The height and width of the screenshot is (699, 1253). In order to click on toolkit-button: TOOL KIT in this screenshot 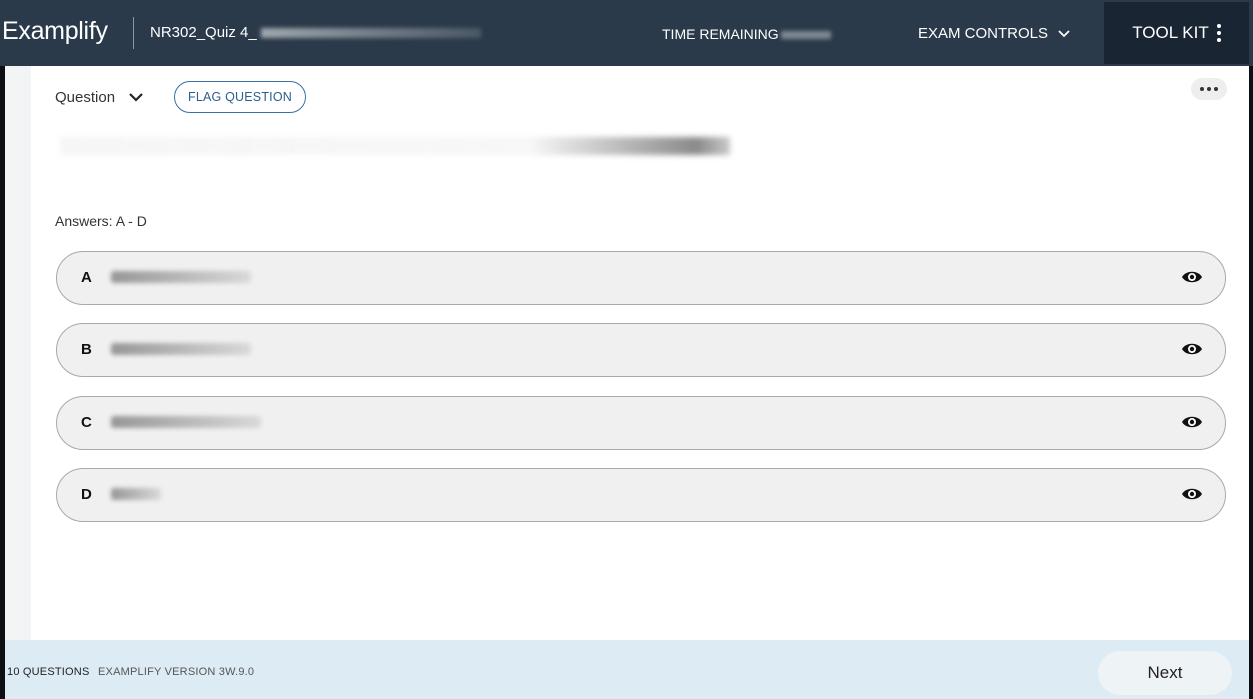, I will do `click(1176, 33)`.